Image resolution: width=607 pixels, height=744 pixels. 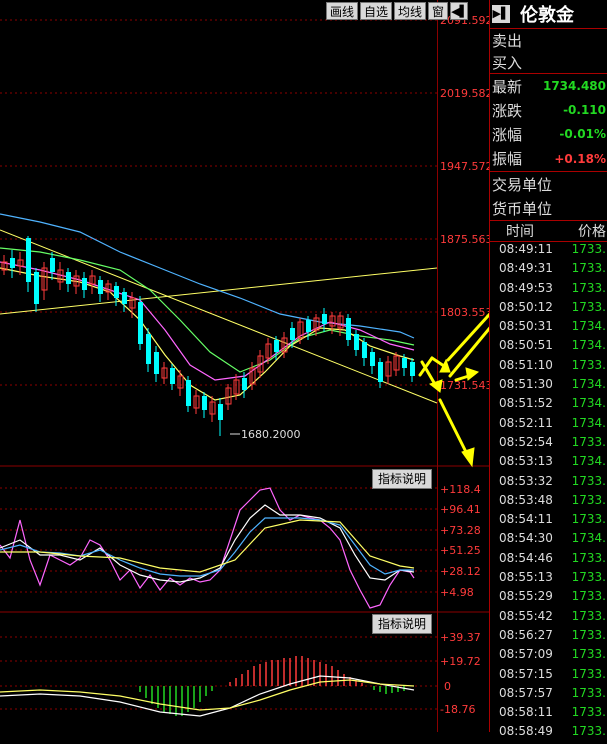 I want to click on indicator-tick: 0, so click(x=447, y=686).